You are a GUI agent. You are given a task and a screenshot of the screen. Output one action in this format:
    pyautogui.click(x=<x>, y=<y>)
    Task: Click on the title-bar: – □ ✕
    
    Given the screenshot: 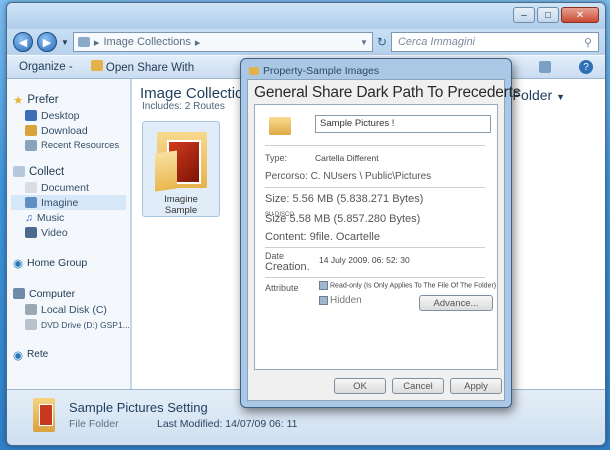 What is the action you would take?
    pyautogui.click(x=306, y=16)
    